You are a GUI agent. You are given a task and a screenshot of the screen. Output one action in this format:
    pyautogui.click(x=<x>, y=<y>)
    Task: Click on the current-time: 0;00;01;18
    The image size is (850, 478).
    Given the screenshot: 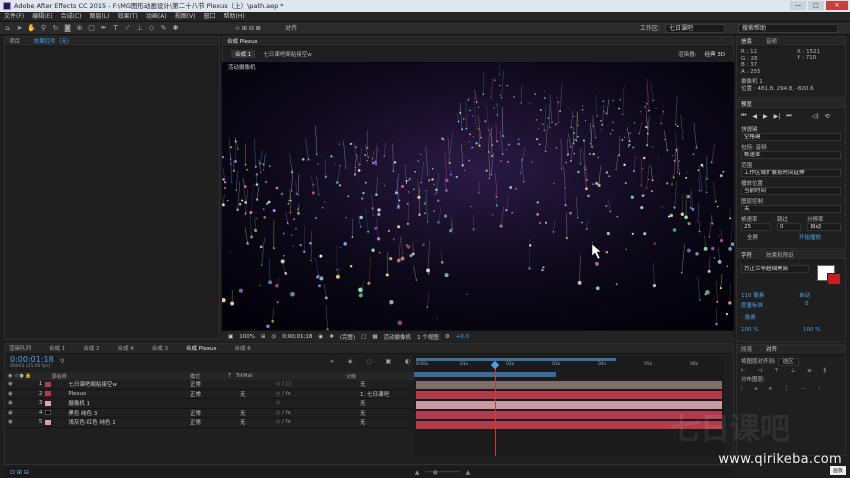 What is the action you would take?
    pyautogui.click(x=297, y=337)
    